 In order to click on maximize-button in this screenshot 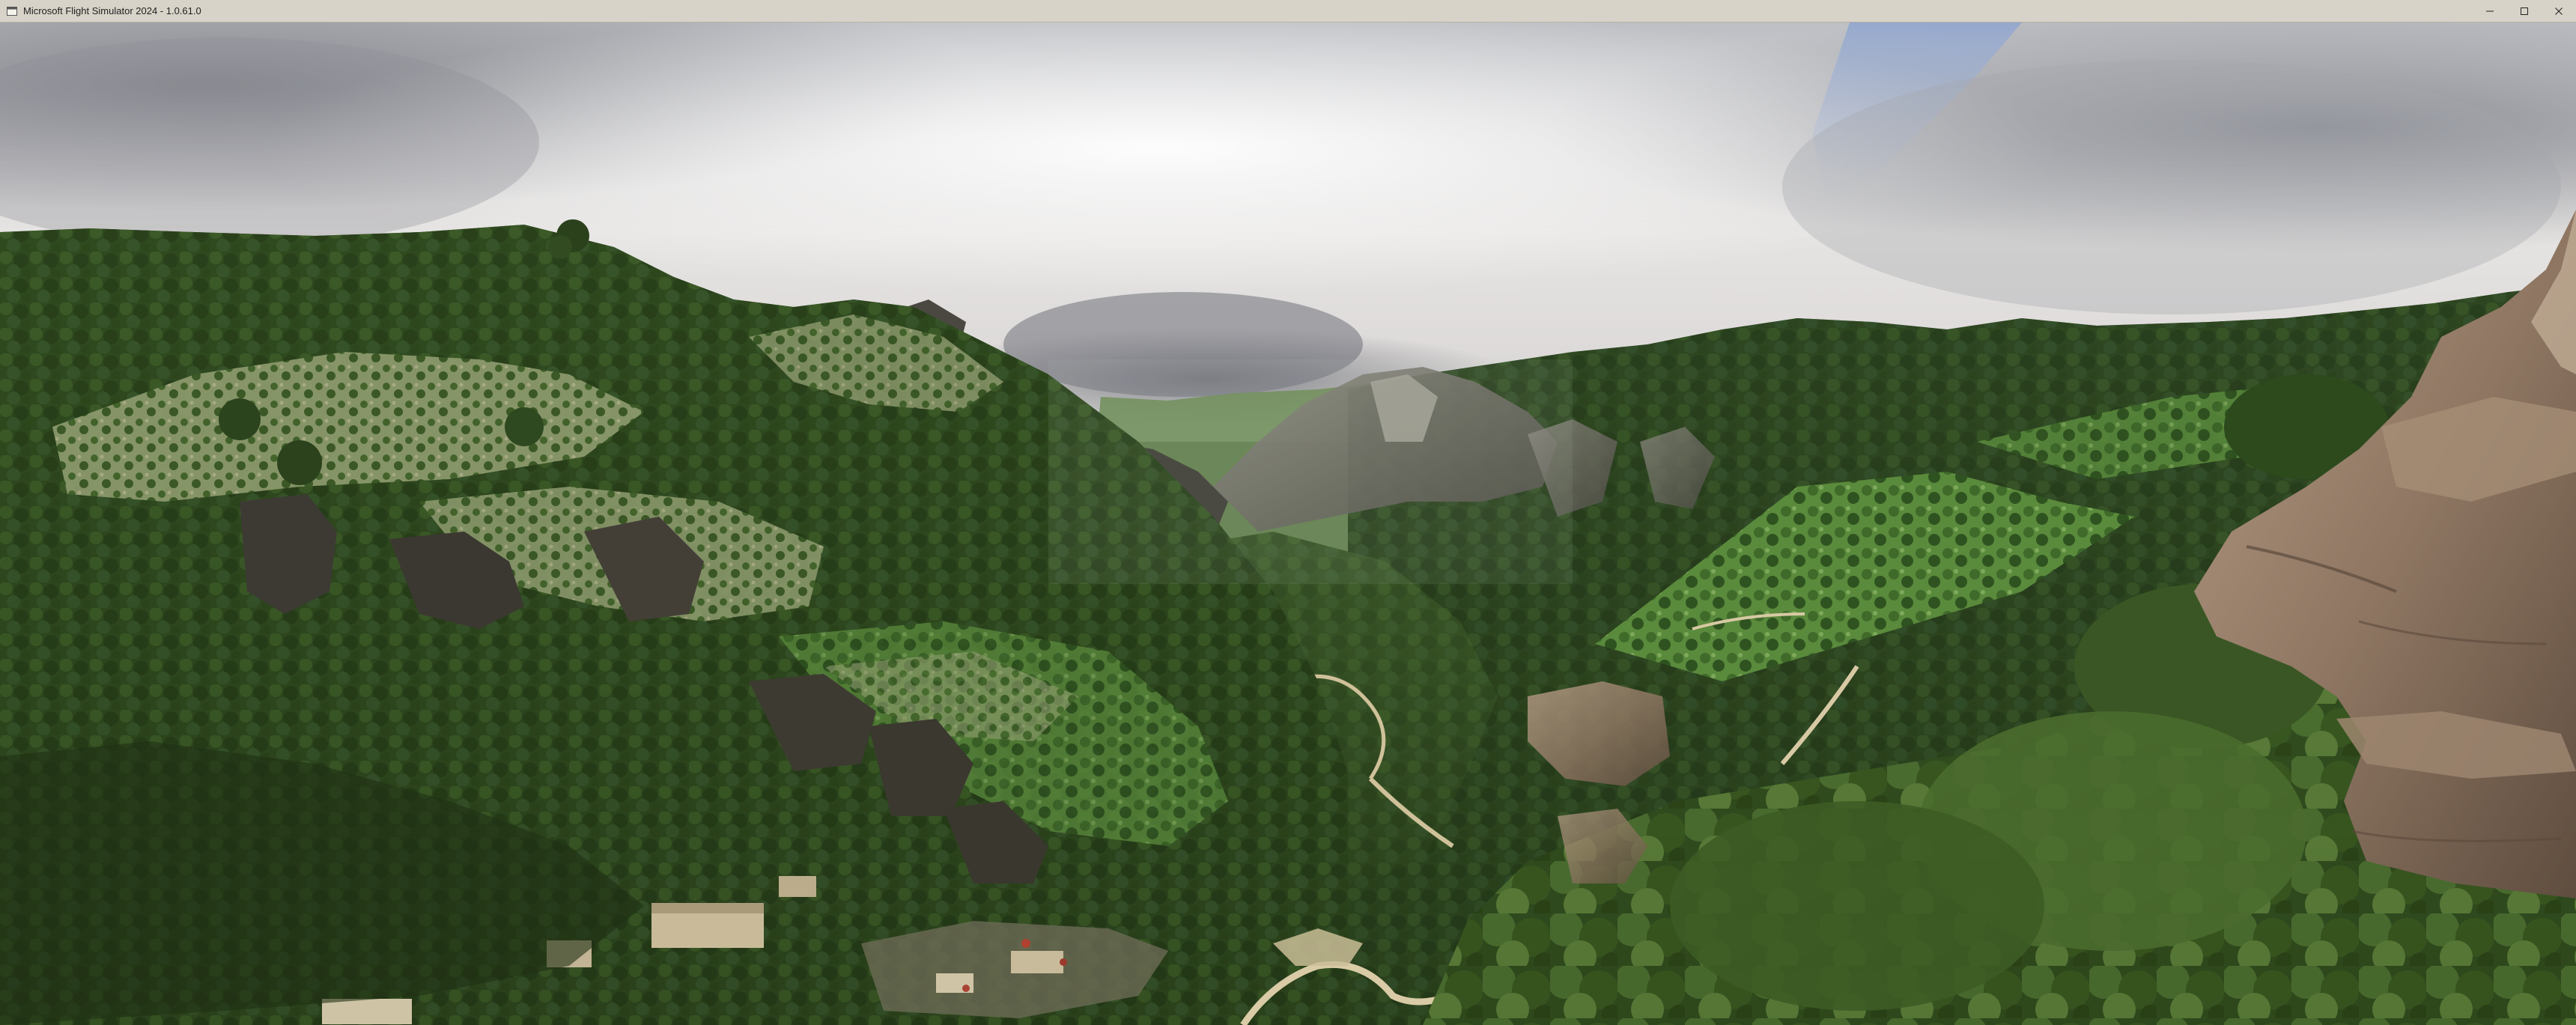, I will do `click(2524, 11)`.